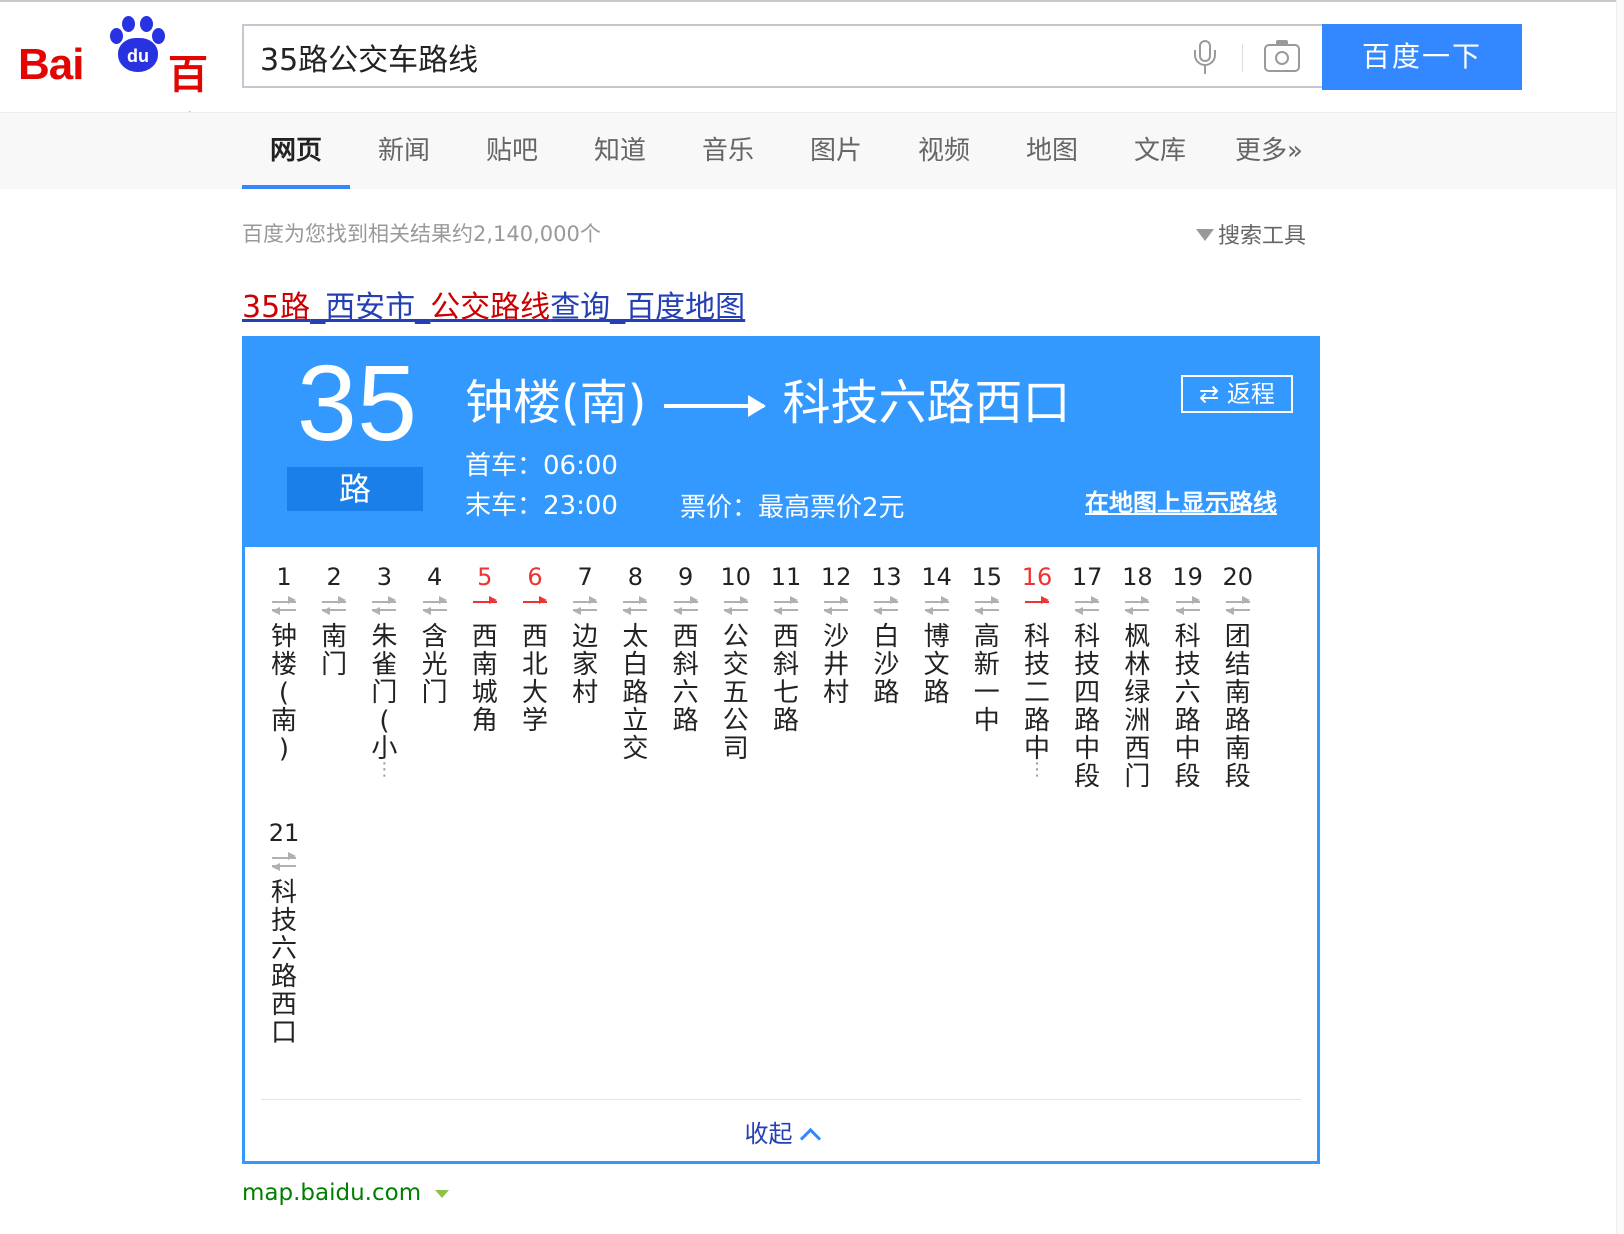 Image resolution: width=1624 pixels, height=1234 pixels. I want to click on stop-name: 朱雀门(小, so click(384, 693).